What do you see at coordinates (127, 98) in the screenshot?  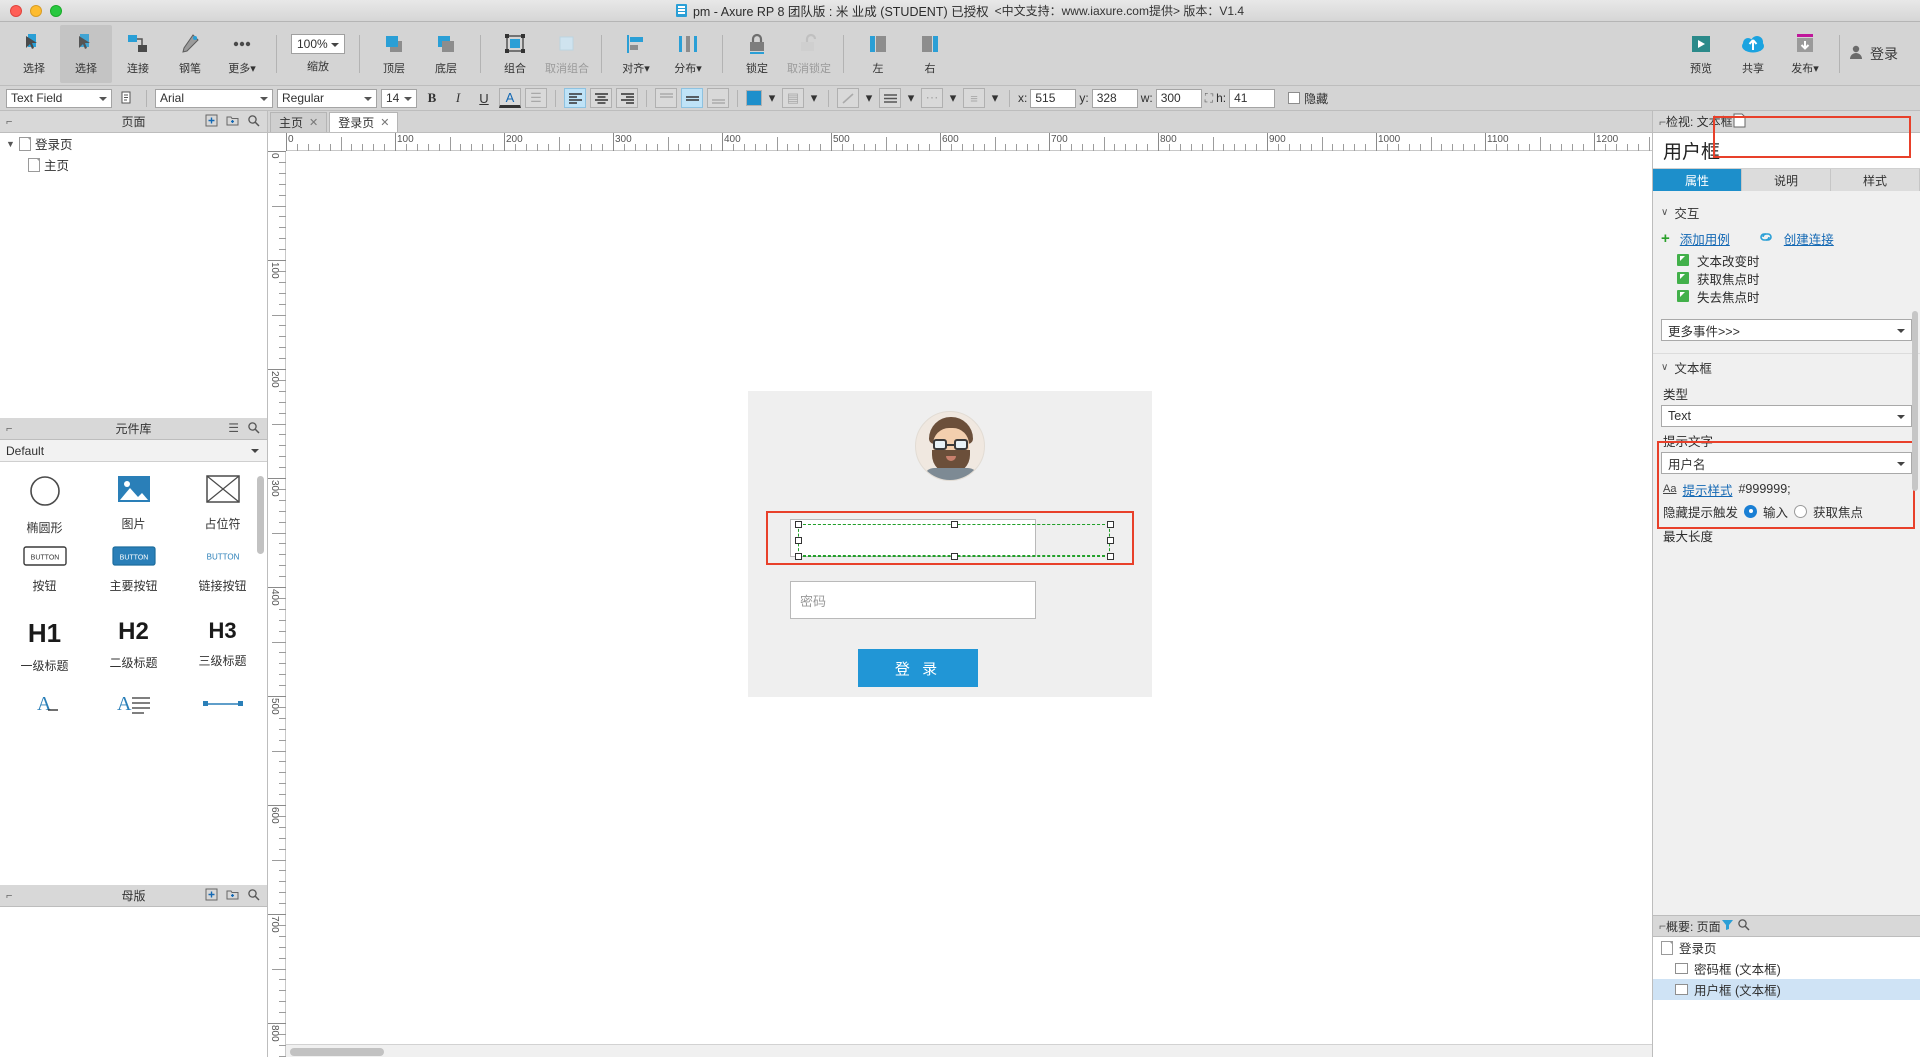 I see `style-copy-icon` at bounding box center [127, 98].